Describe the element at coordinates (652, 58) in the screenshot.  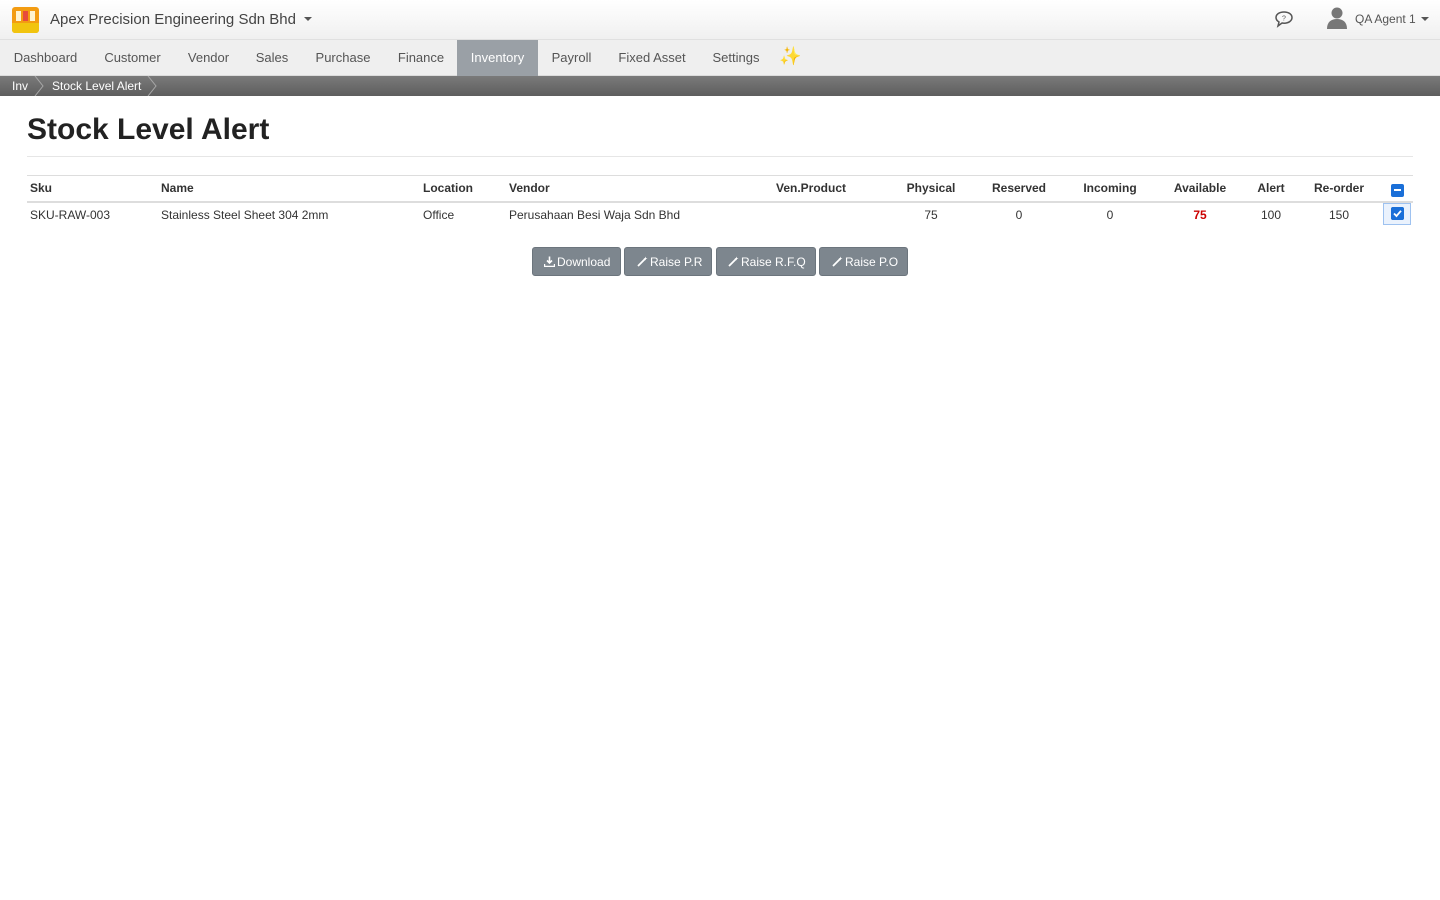
I see `menu-item-fixed-asset: Fixed Asset` at that location.